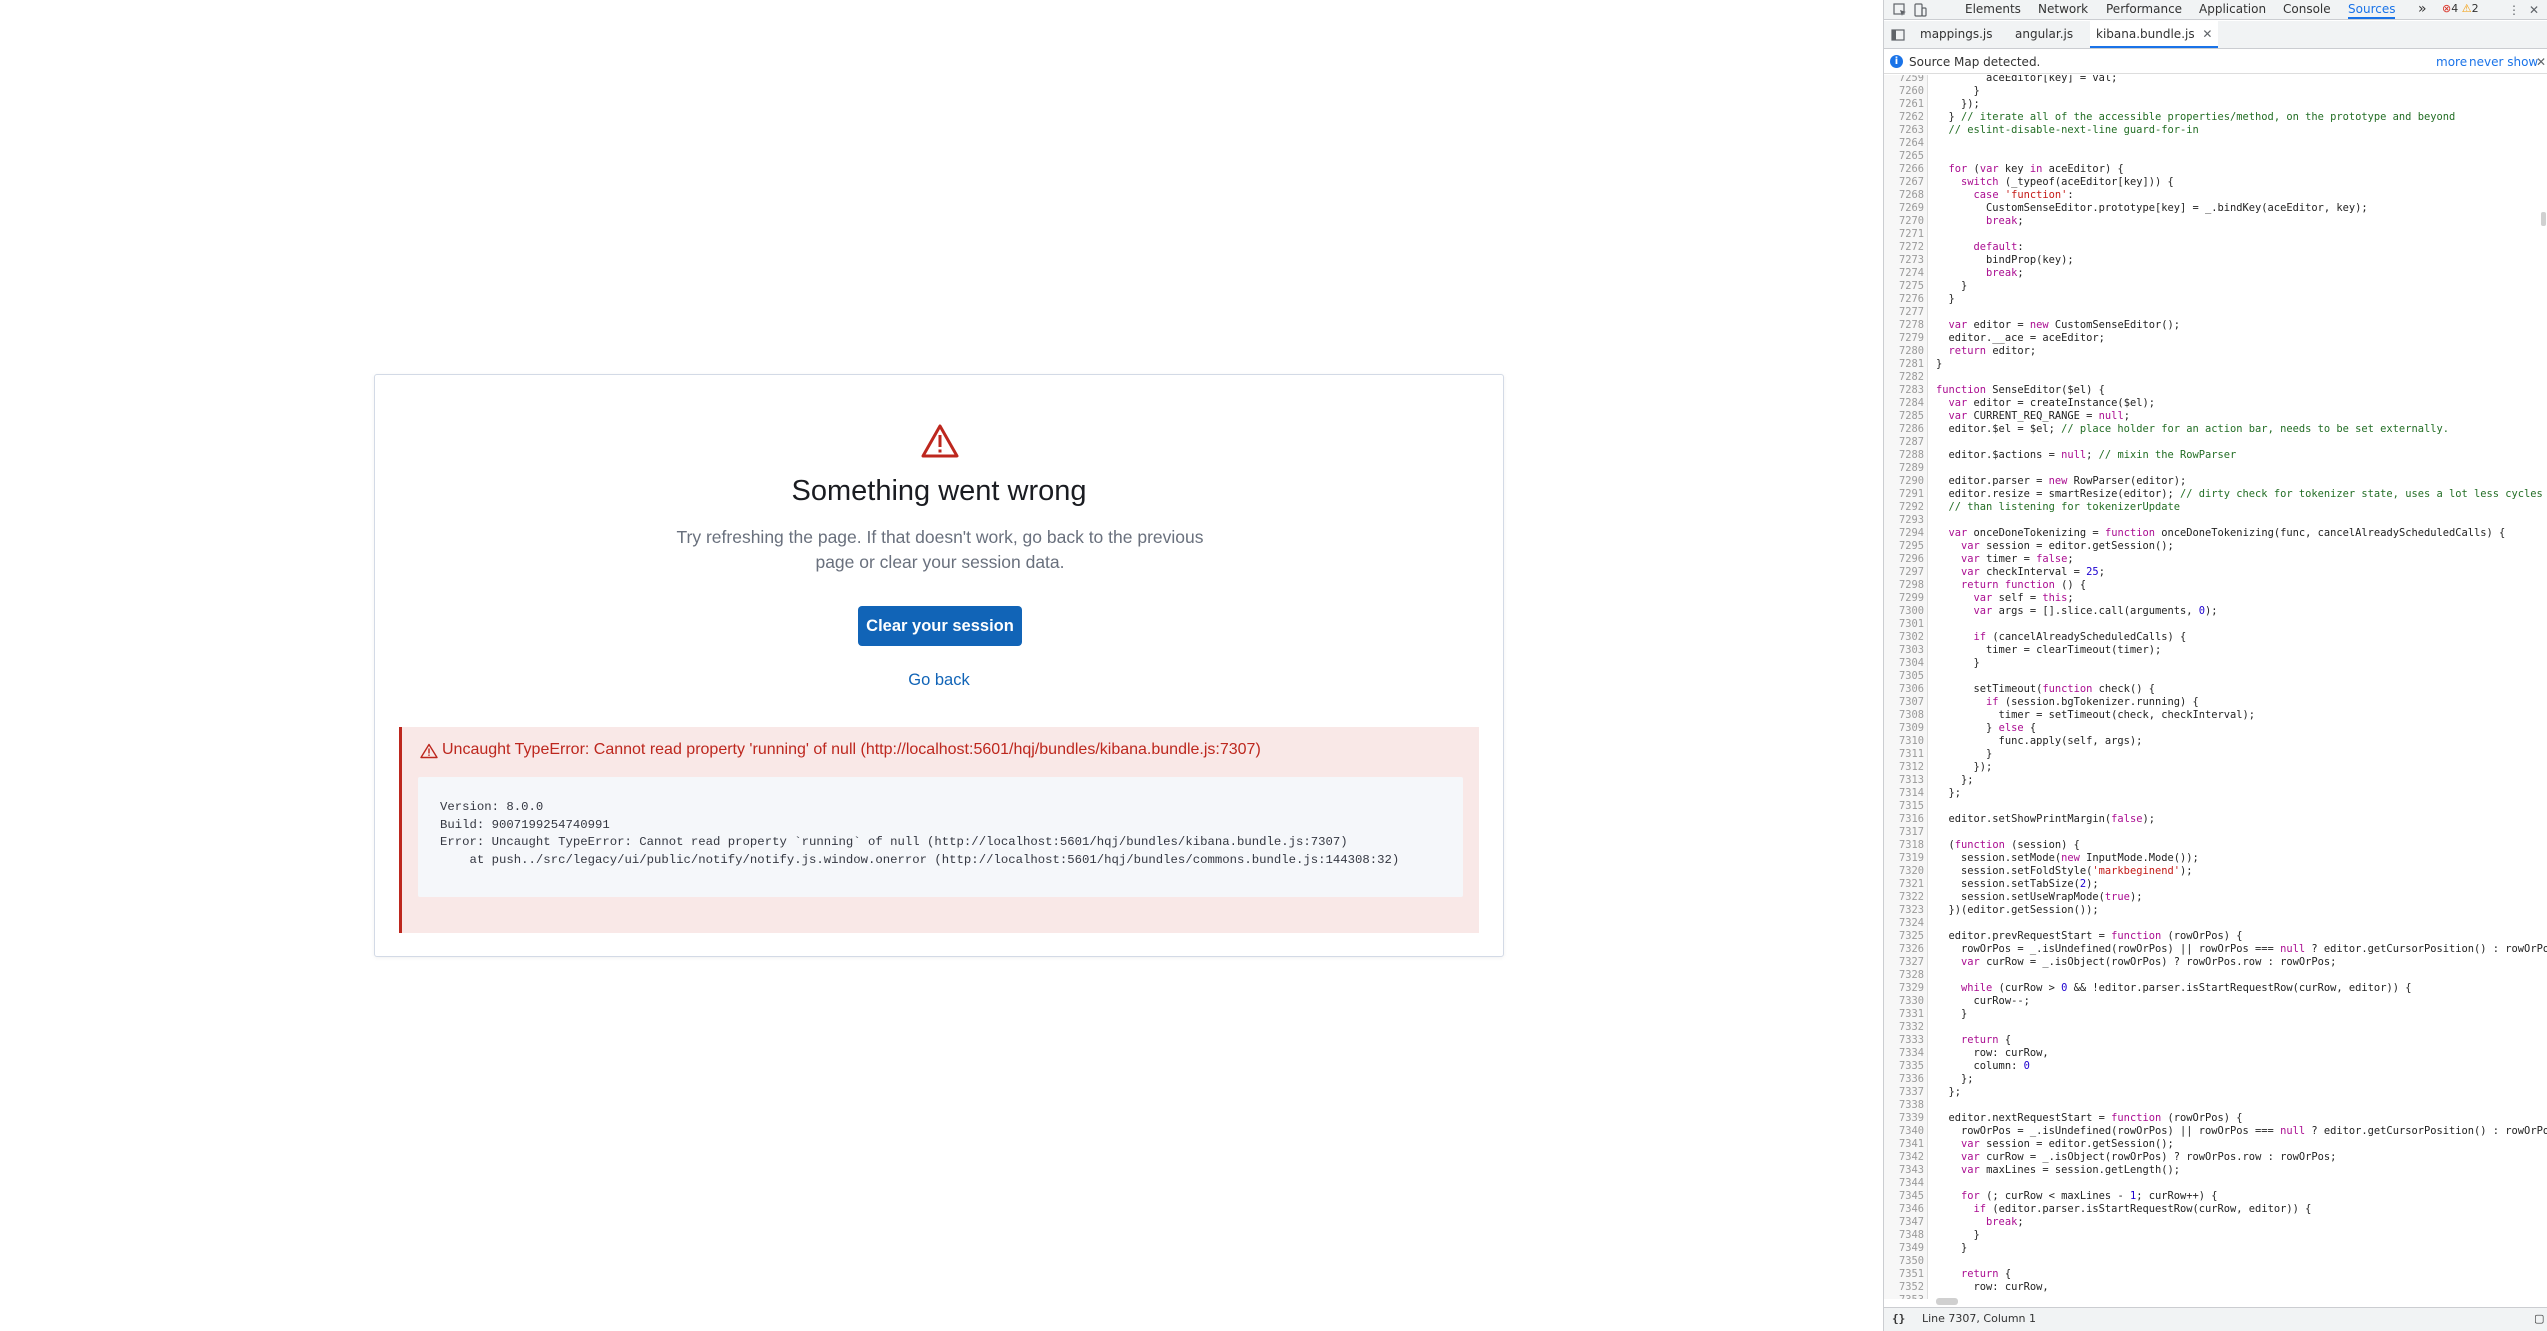 The height and width of the screenshot is (1331, 2547). Describe the element at coordinates (1904, 767) in the screenshot. I see `line-number: 7312` at that location.